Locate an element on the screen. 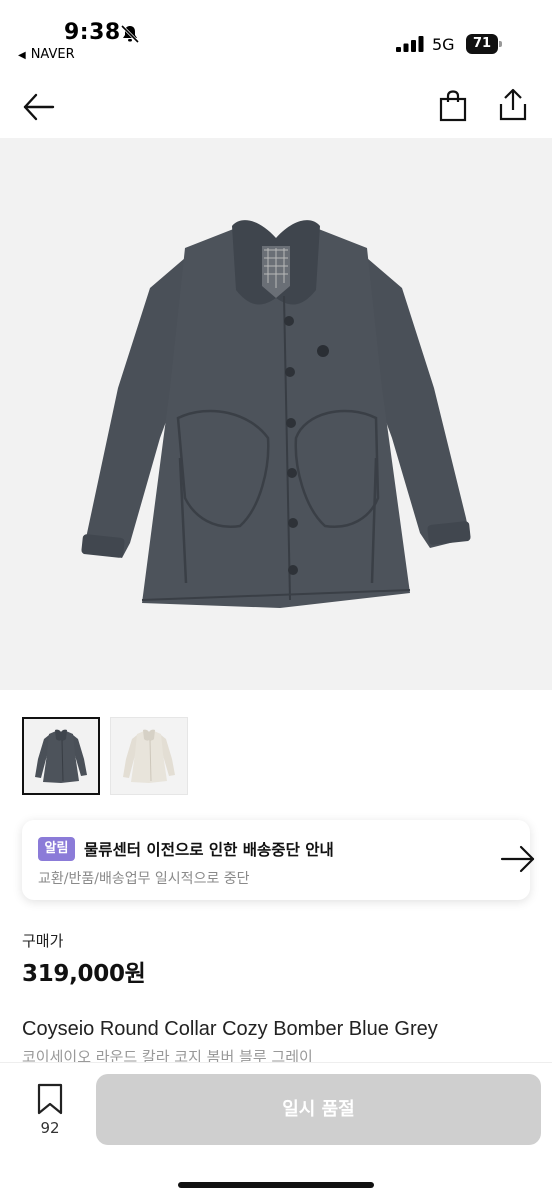 The width and height of the screenshot is (552, 1200). notice-title: 물류센터 이전으로 인한 배송중단 안내 is located at coordinates (209, 850).